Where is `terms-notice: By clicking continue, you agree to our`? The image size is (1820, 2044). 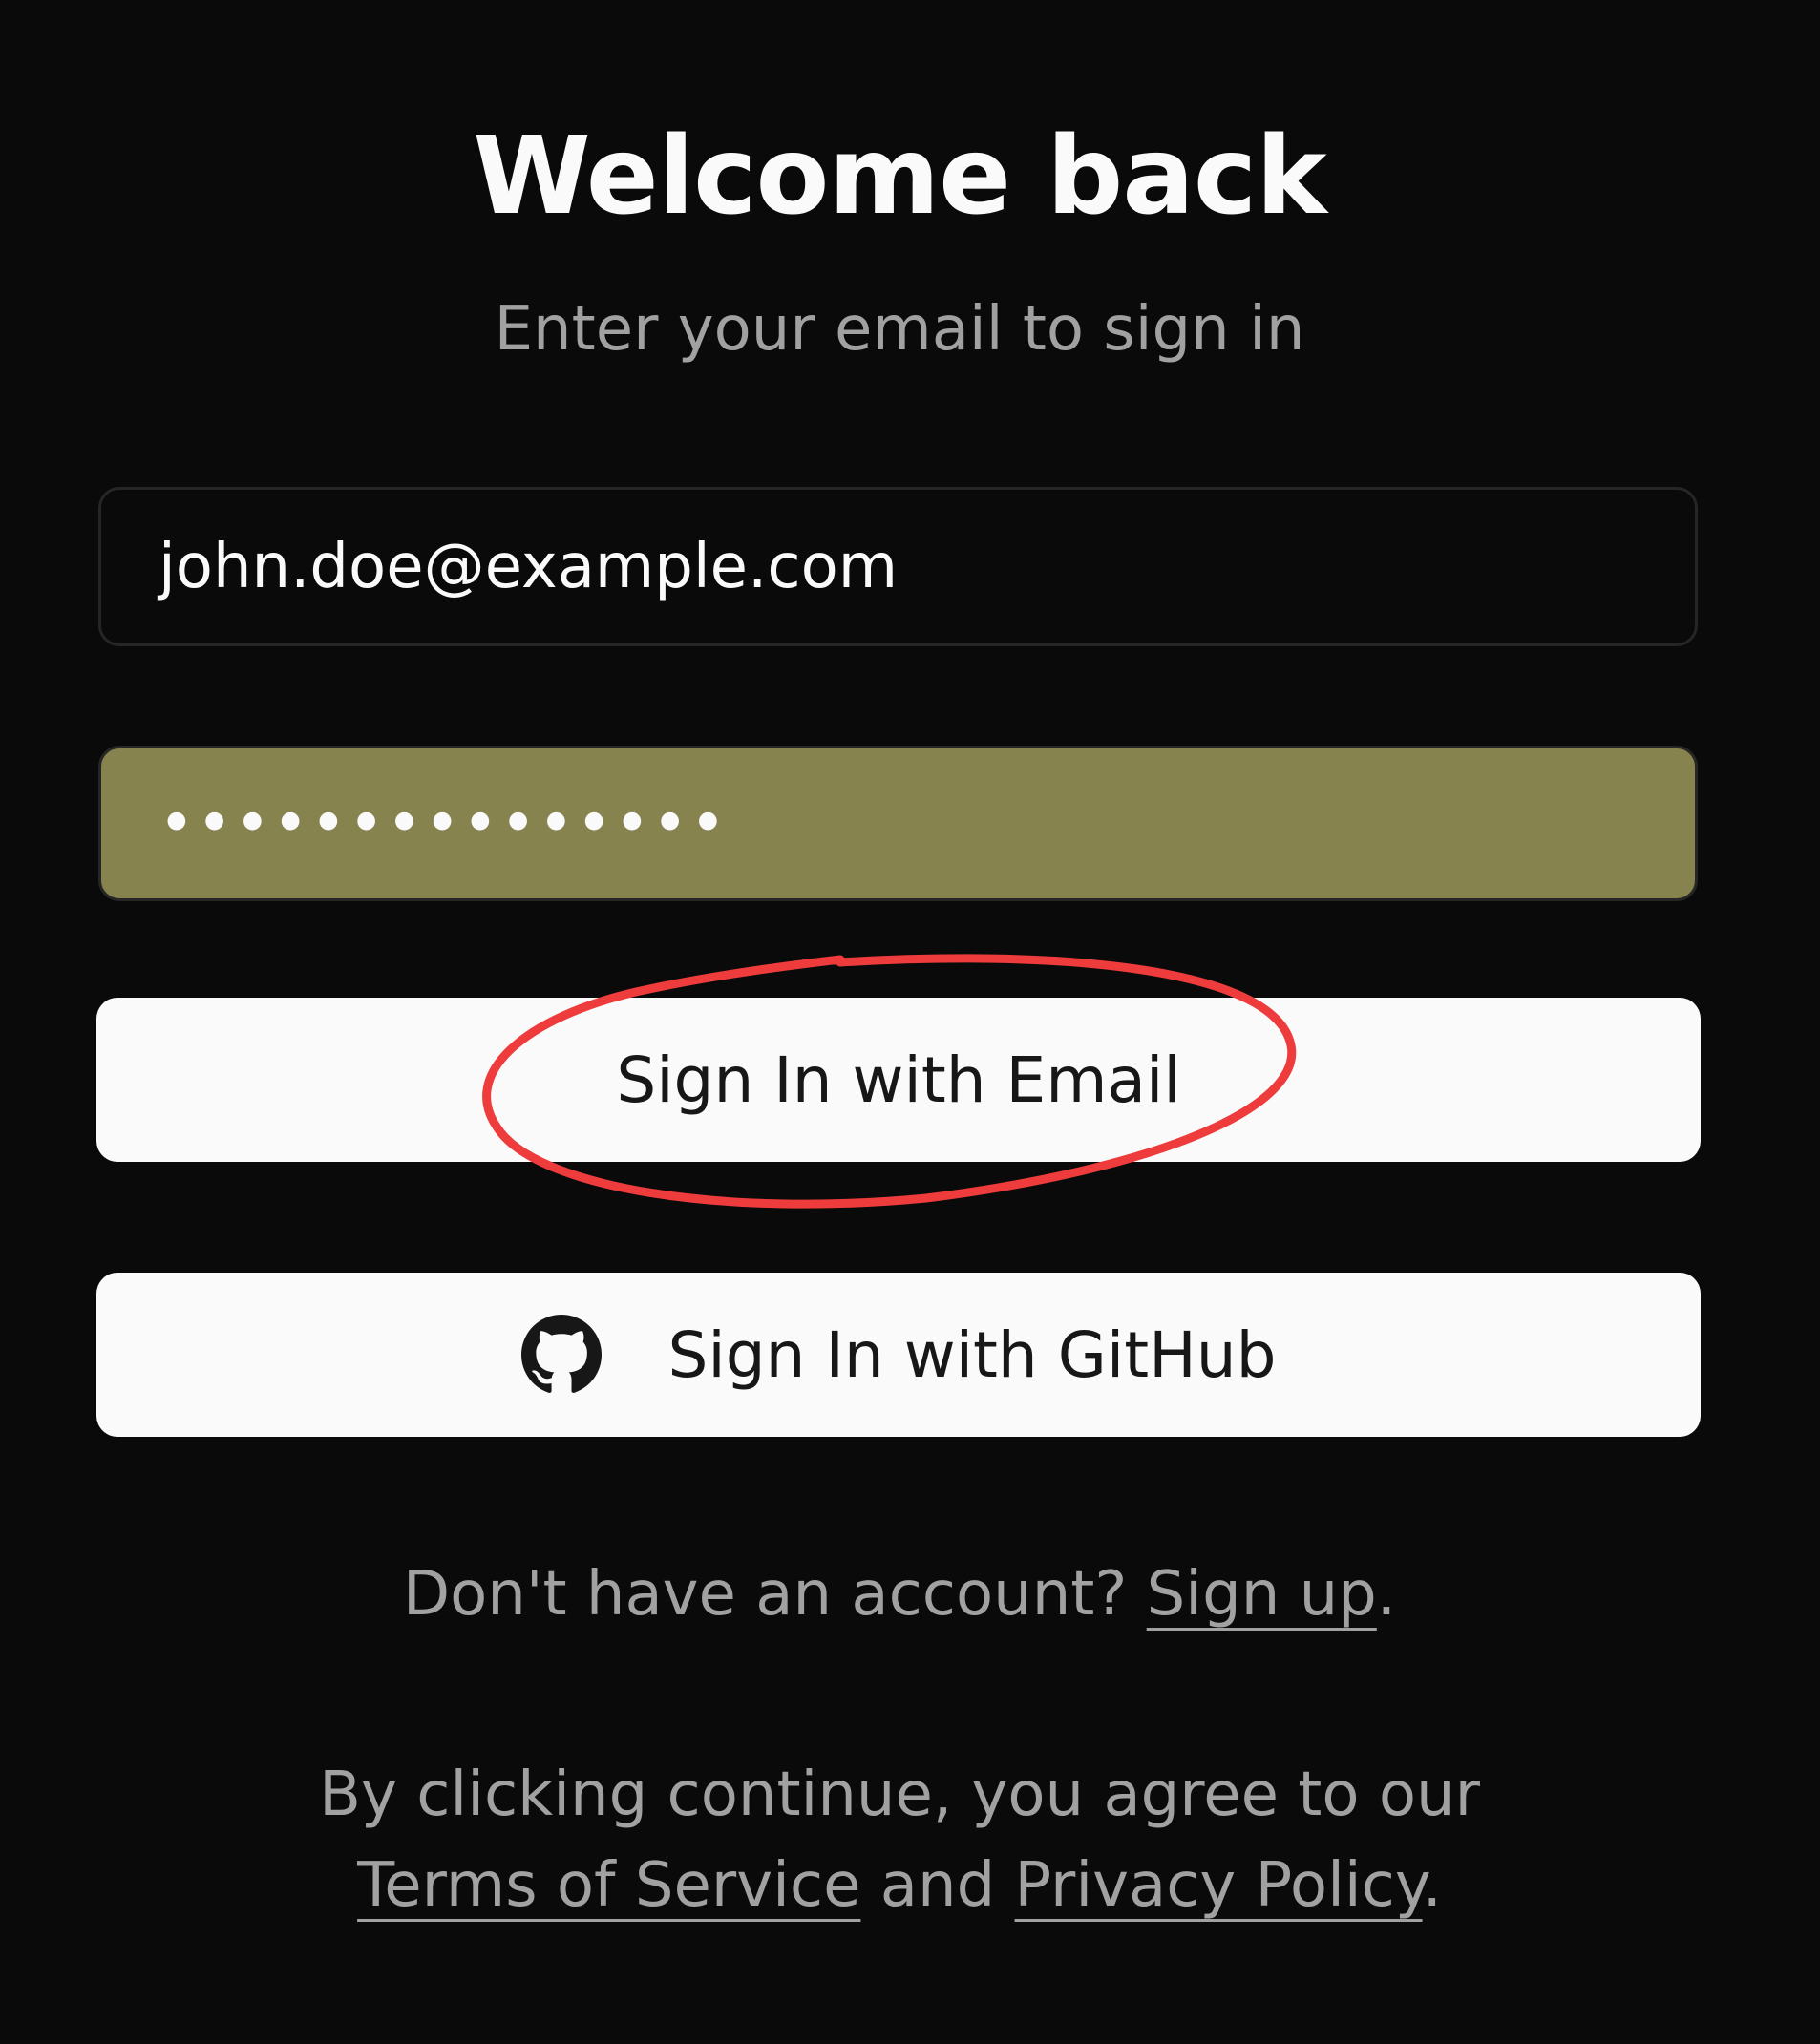 terms-notice: By clicking continue, you agree to our is located at coordinates (899, 1795).